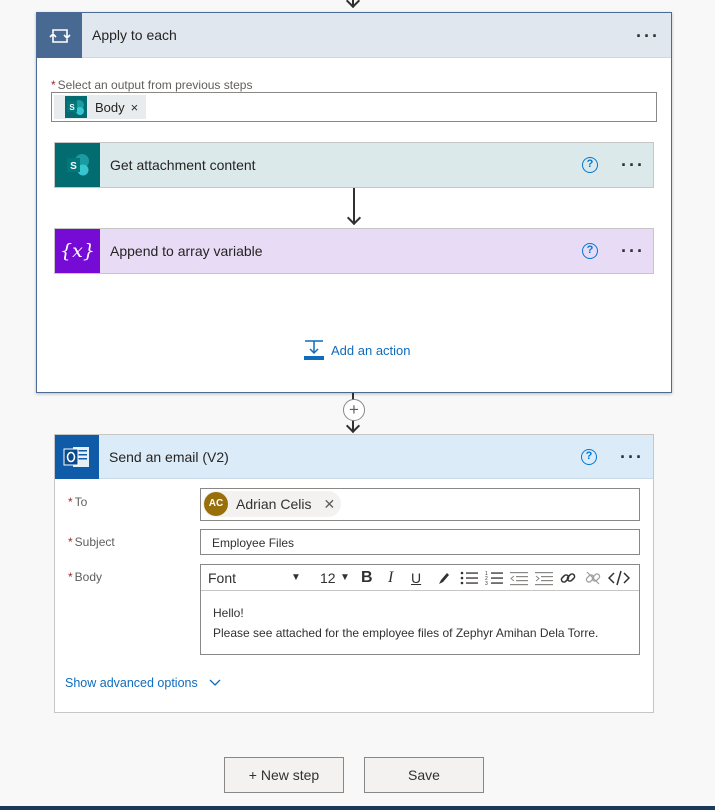 The image size is (715, 810). Describe the element at coordinates (354, 410) in the screenshot. I see `insert-step-plus-icon: +` at that location.